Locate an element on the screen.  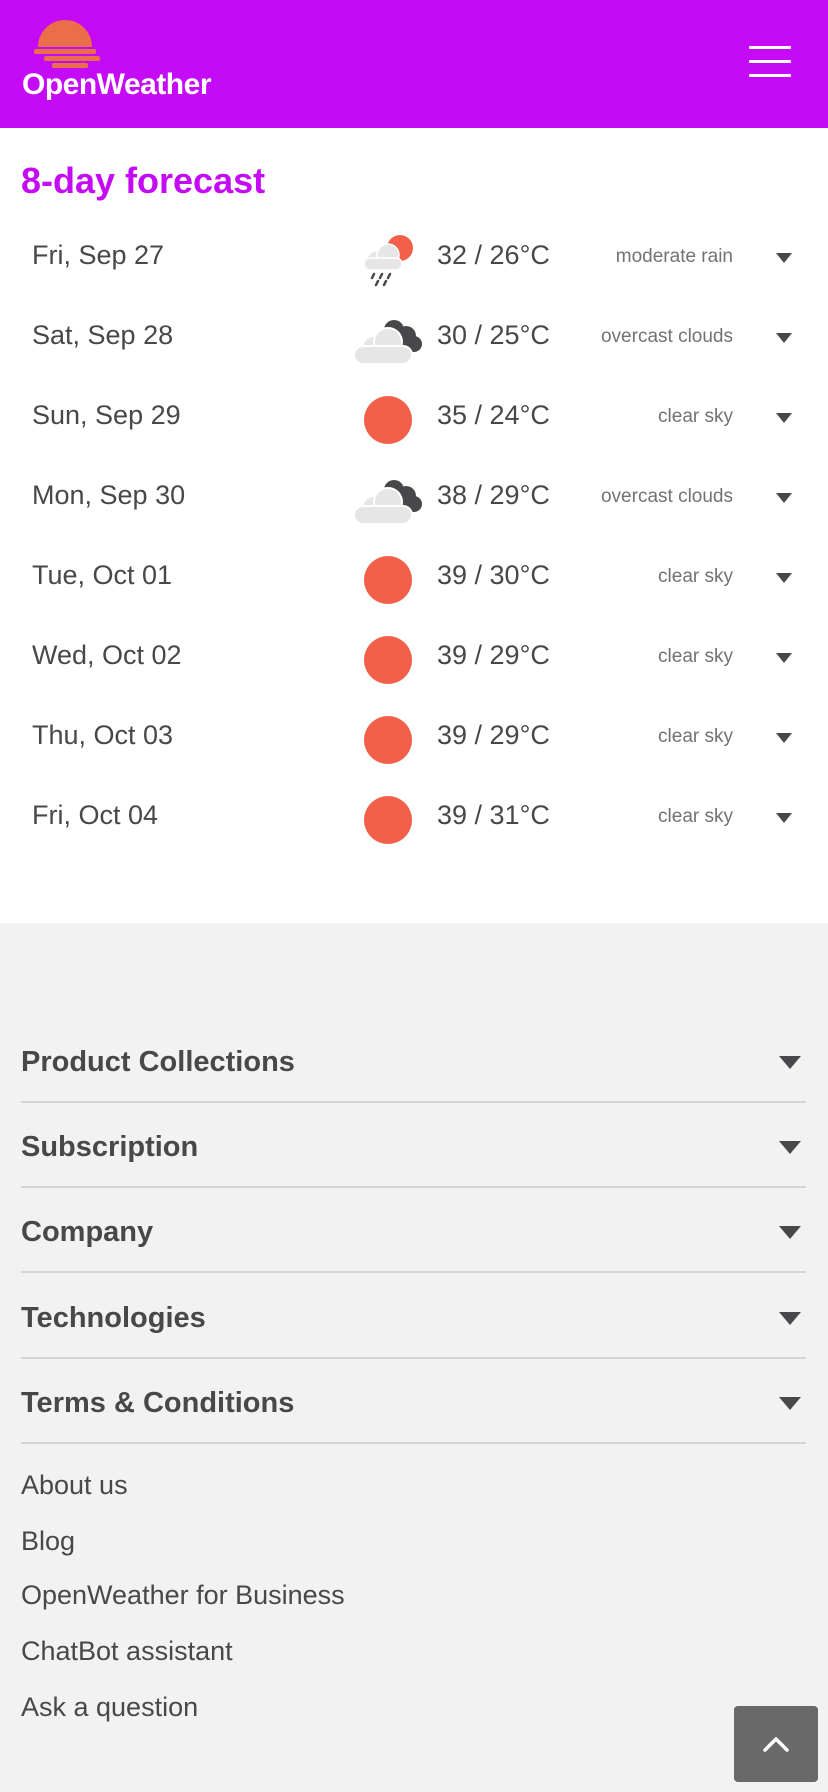
footer-link-about-us: About us is located at coordinates (74, 1485).